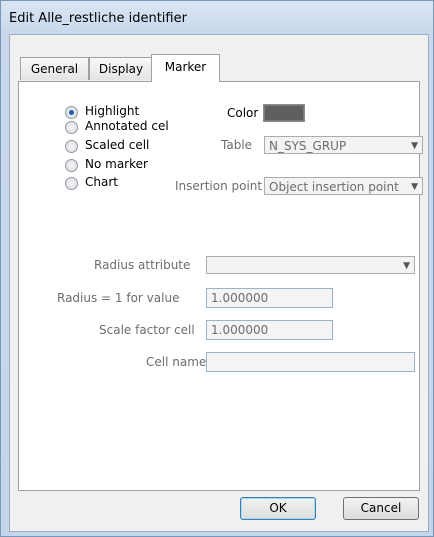 The height and width of the screenshot is (537, 434). I want to click on tab-general: General, so click(54, 68).